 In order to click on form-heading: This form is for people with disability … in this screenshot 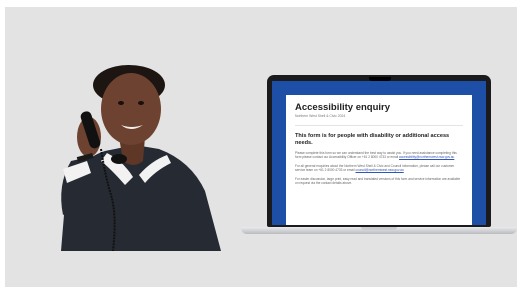, I will do `click(372, 139)`.